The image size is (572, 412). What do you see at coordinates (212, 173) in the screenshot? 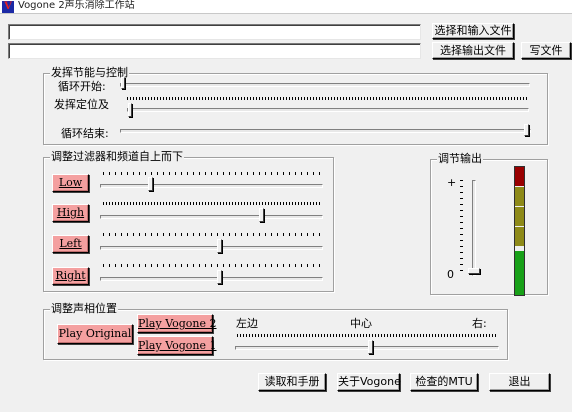
I see `low-ticks` at bounding box center [212, 173].